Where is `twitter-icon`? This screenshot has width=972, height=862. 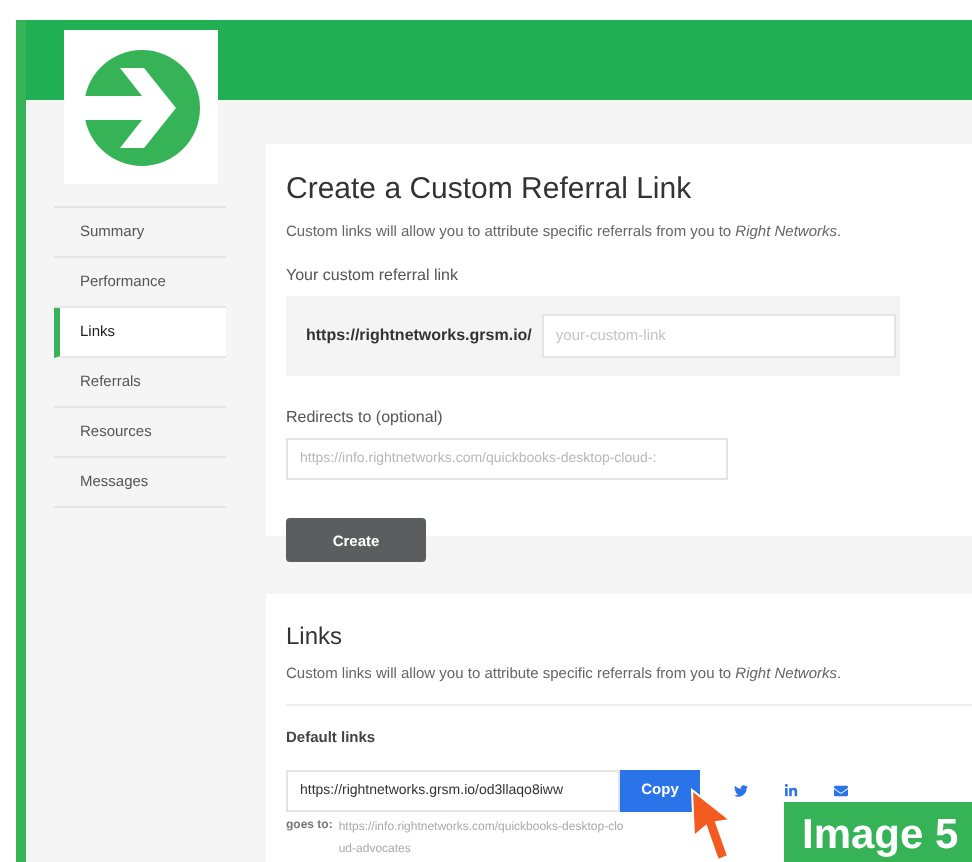
twitter-icon is located at coordinates (741, 790).